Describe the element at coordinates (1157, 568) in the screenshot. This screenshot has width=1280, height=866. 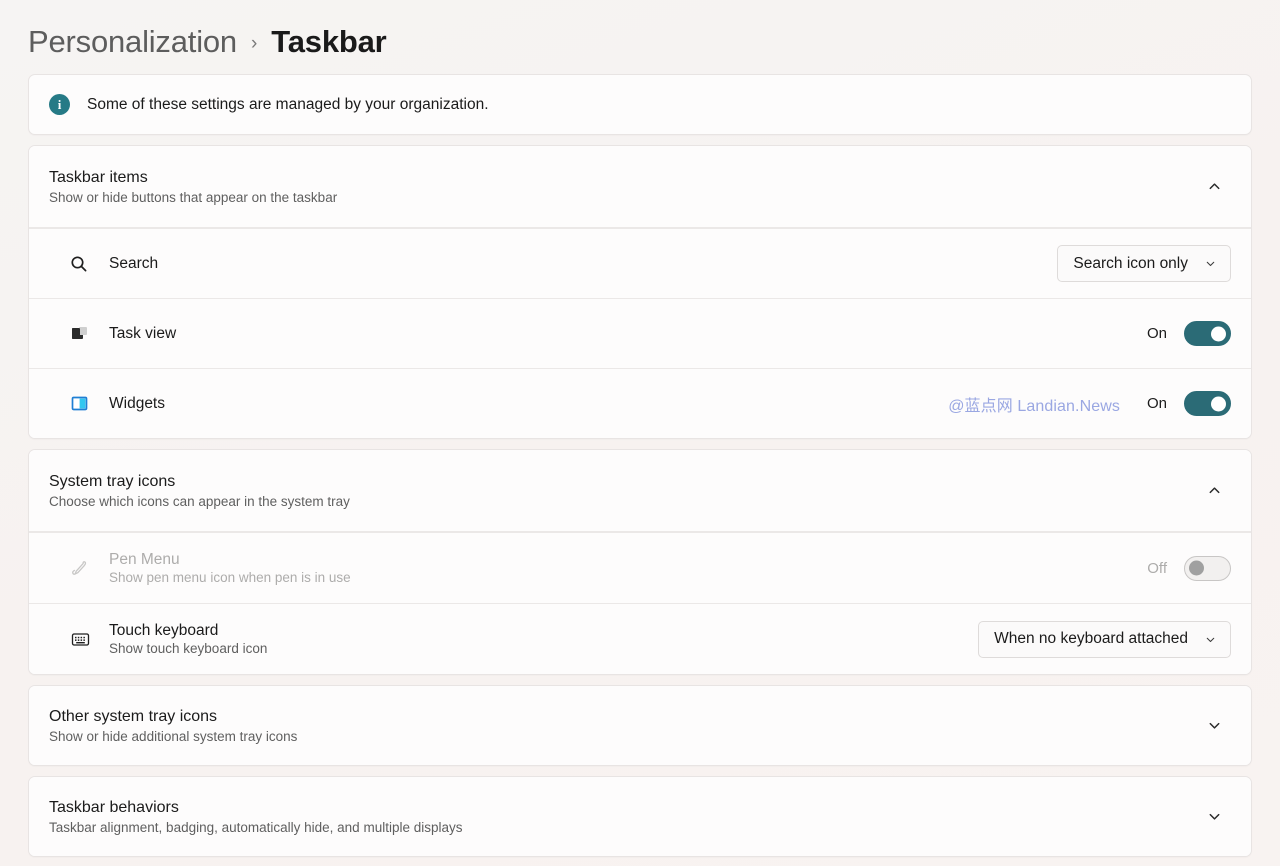
I see `toggle-state-label: Off` at that location.